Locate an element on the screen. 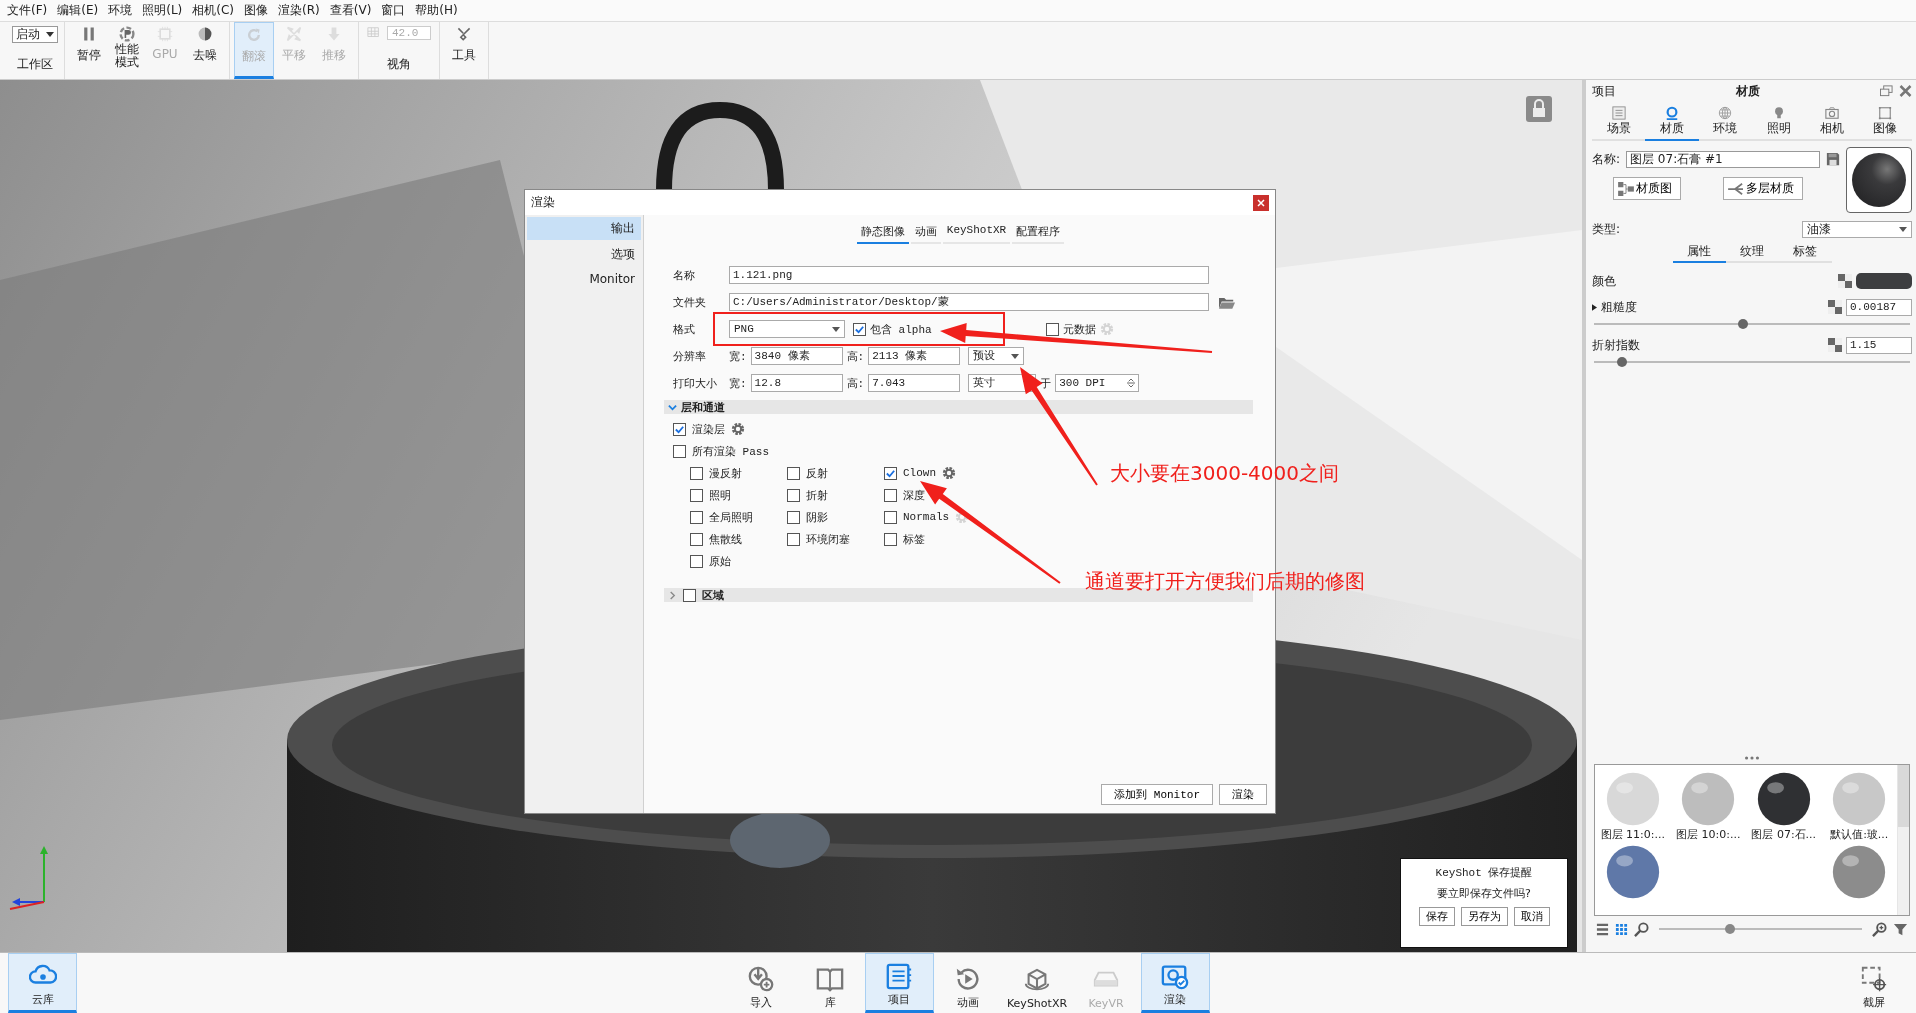 This screenshot has height=1013, width=1916. tab: 配置程序 is located at coordinates (1038, 232).